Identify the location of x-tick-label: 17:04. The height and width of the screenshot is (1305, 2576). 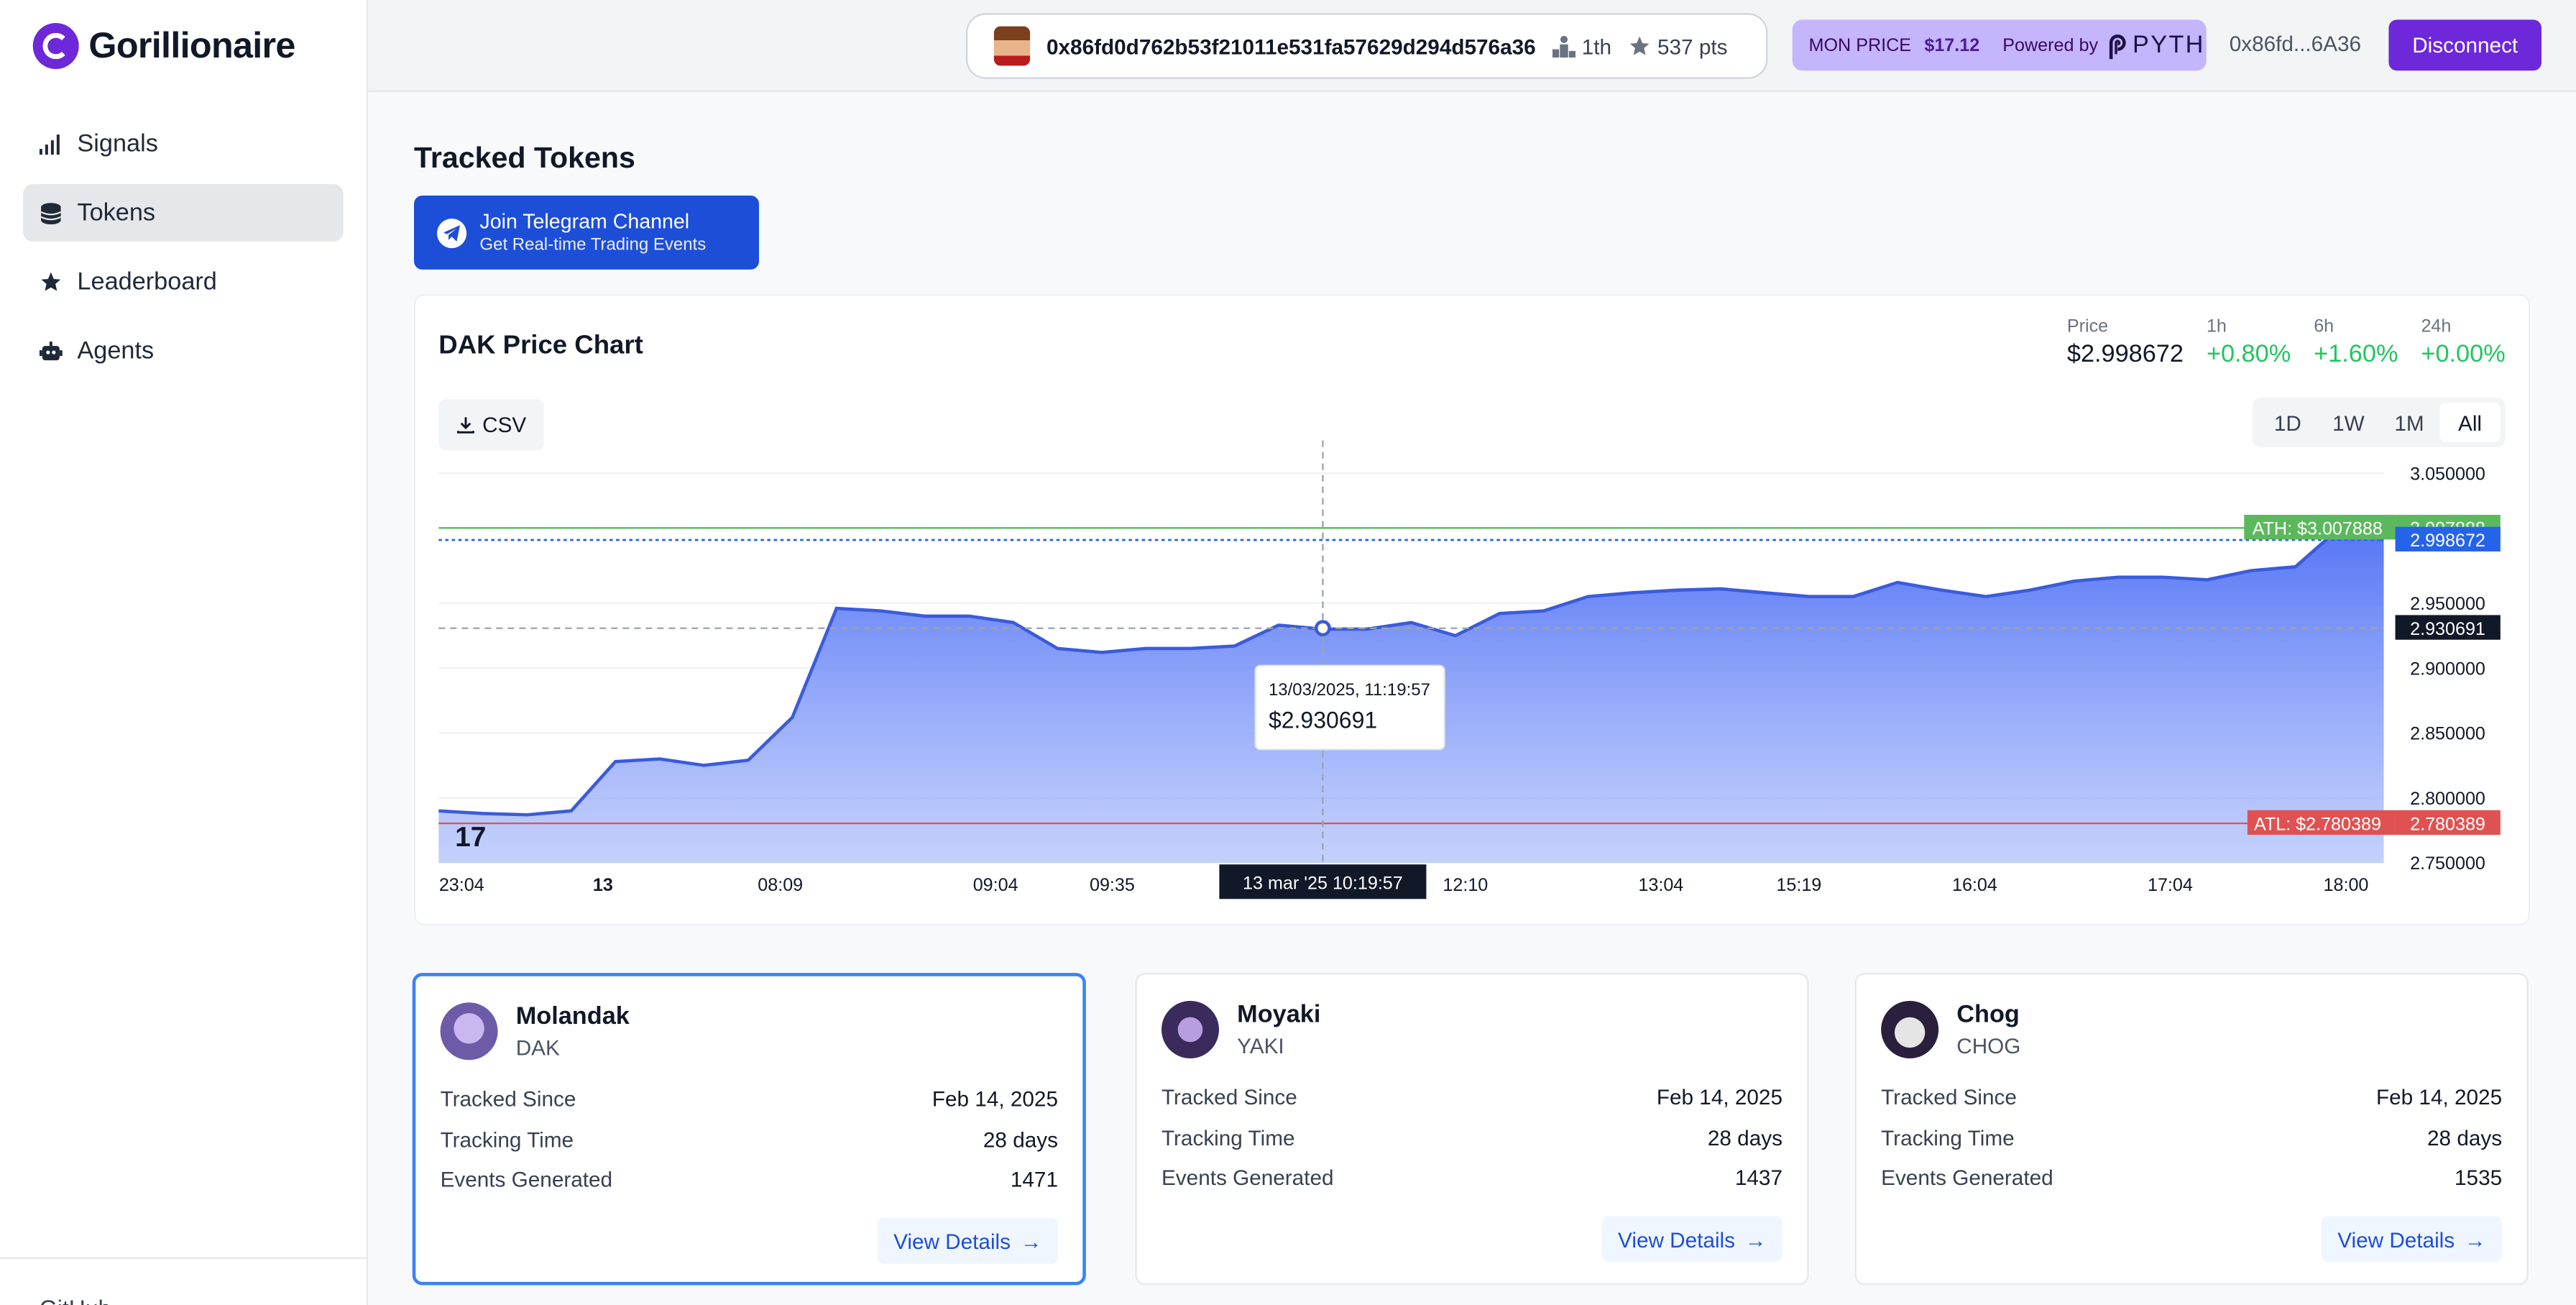
(2170, 885).